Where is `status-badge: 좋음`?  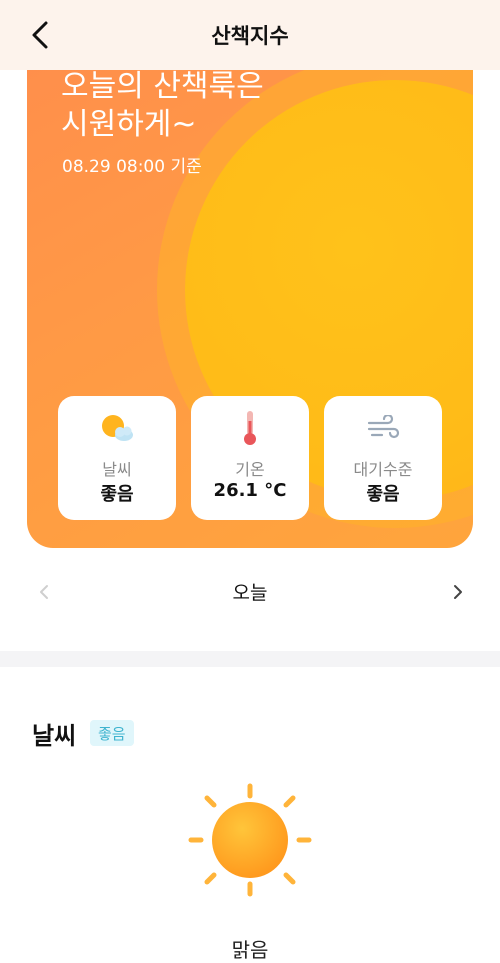 status-badge: 좋음 is located at coordinates (112, 733).